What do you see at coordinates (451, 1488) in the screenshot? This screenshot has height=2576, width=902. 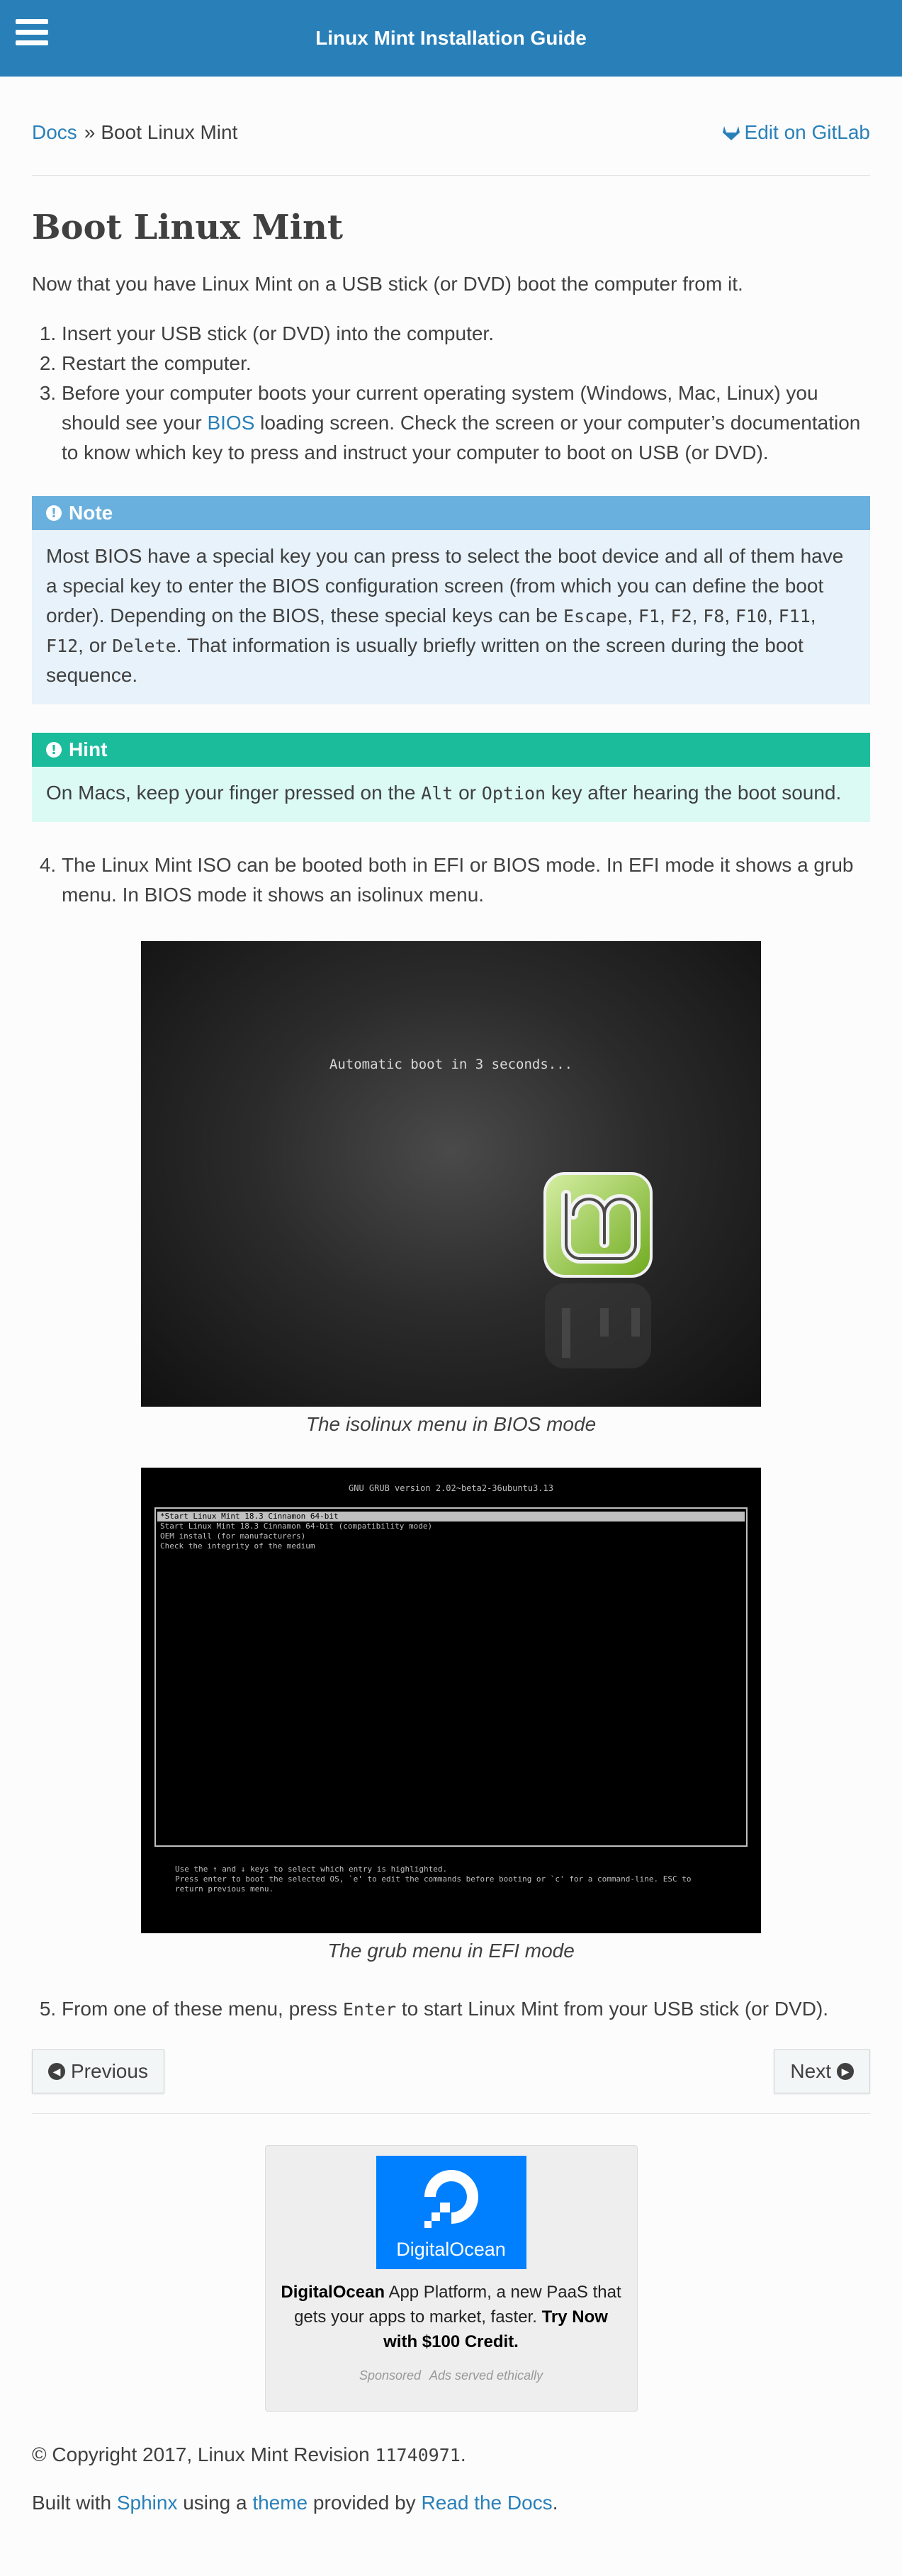 I see `grub-header: GNU GRUB version 2.02~beta2-36ubuntu3.13` at bounding box center [451, 1488].